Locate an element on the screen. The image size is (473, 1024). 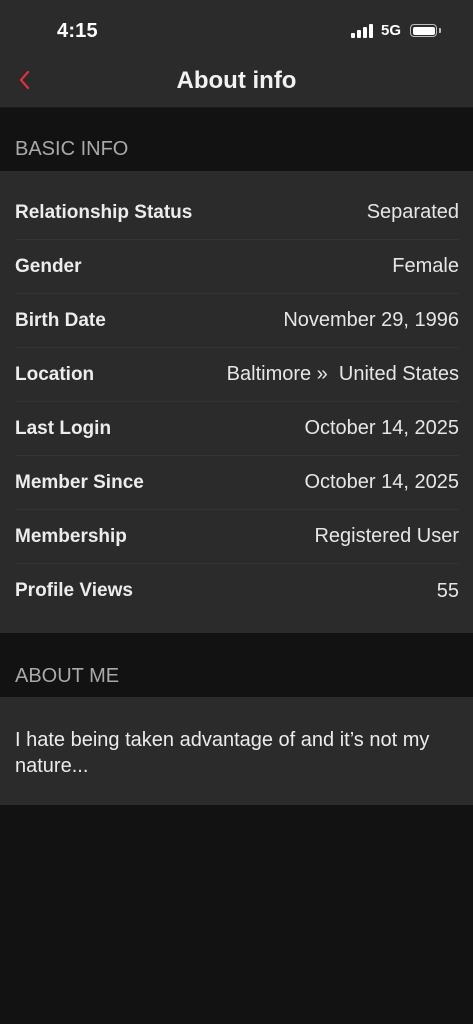
row-label: Member Since is located at coordinates (79, 482).